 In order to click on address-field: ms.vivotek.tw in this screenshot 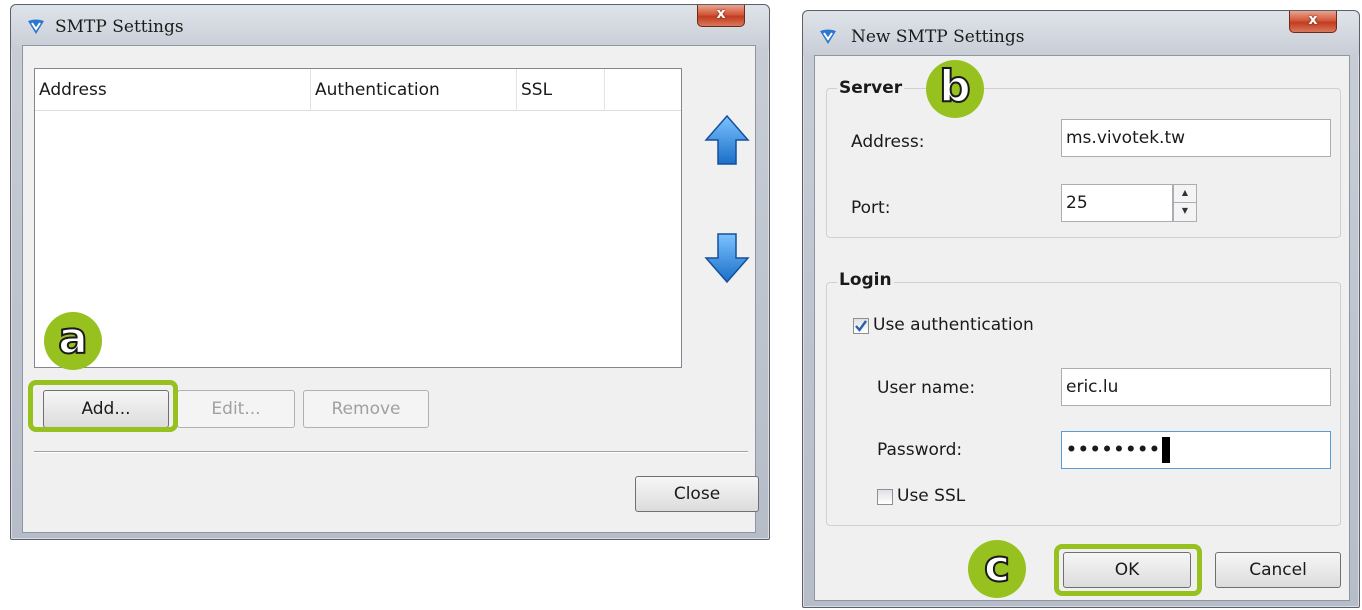, I will do `click(1196, 138)`.